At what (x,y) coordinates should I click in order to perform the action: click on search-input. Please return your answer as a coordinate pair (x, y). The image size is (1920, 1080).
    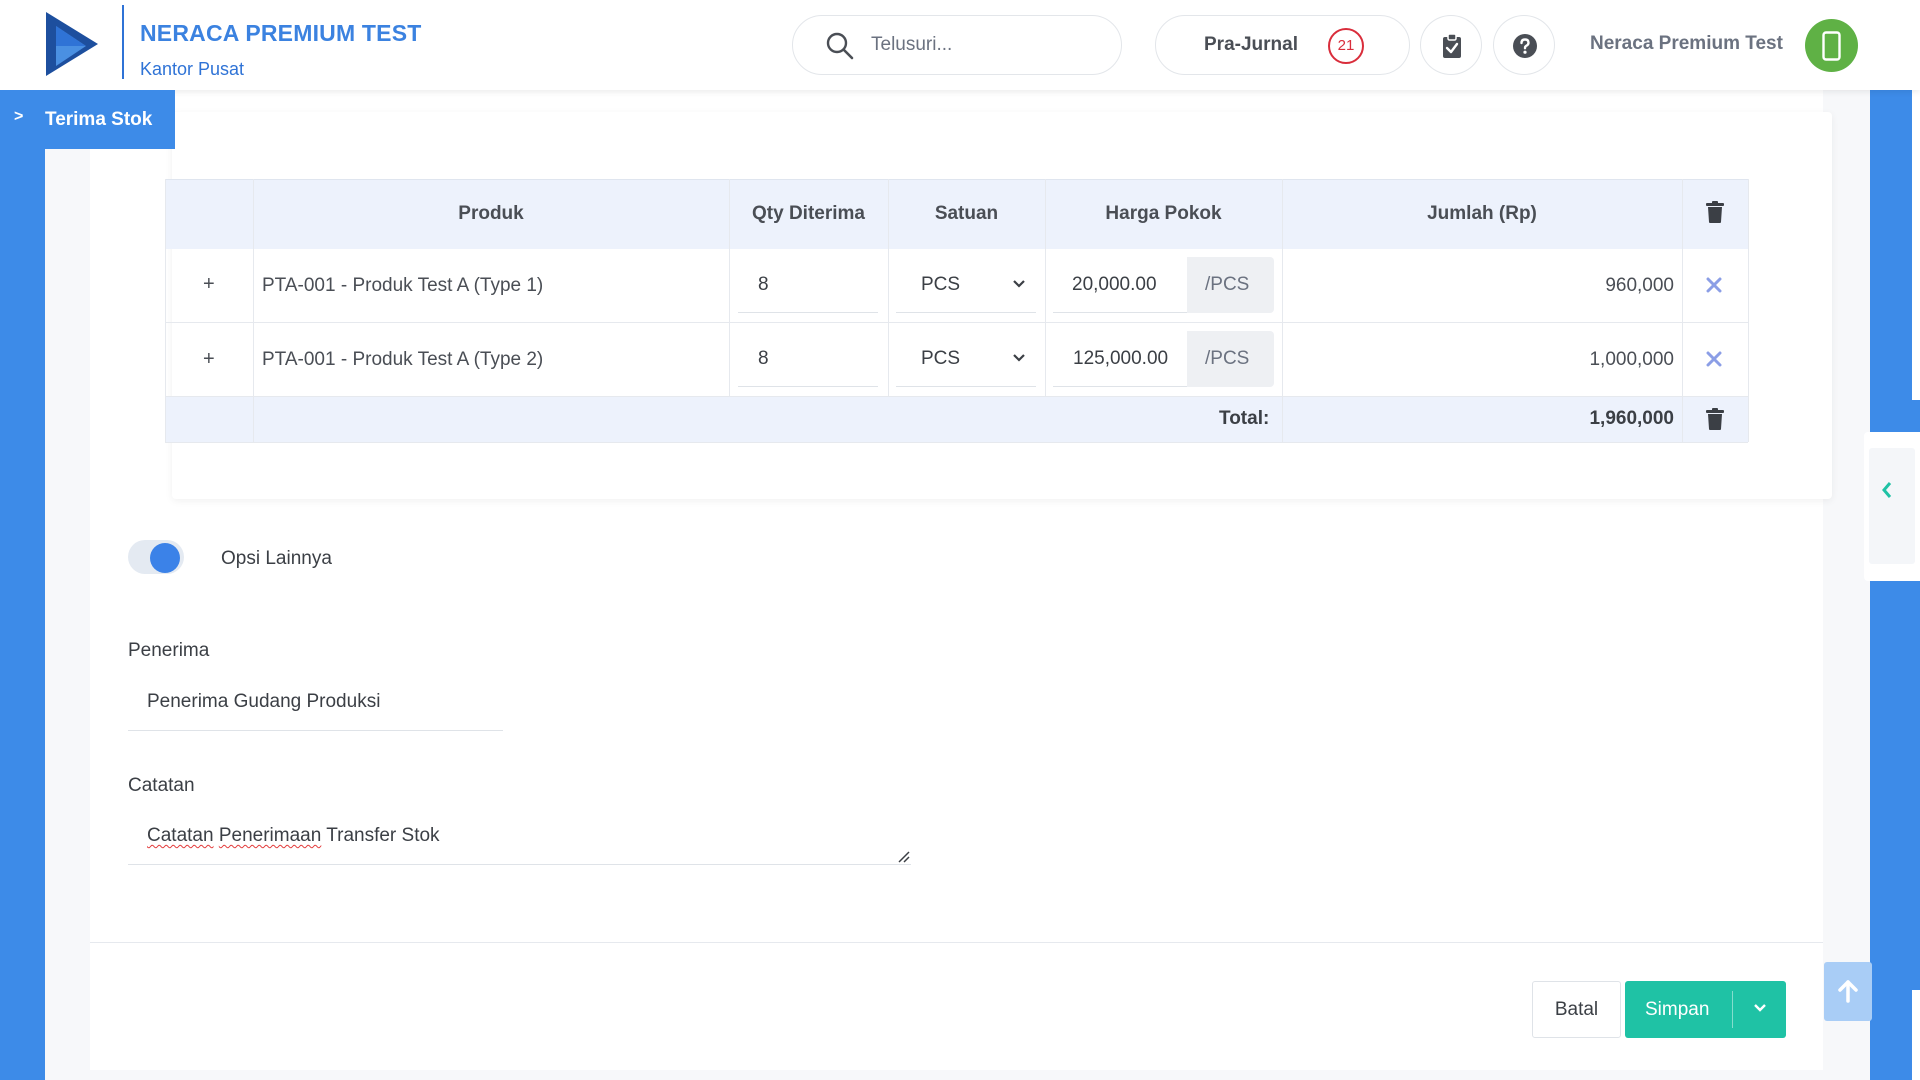
    Looking at the image, I should click on (986, 45).